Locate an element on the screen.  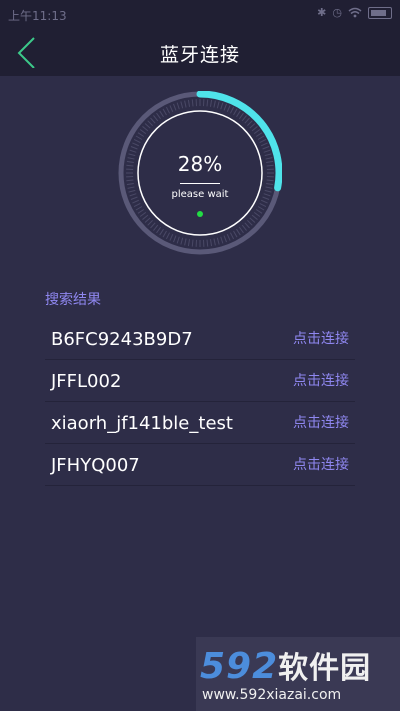
app-header: 蓝牙连接 is located at coordinates (200, 52).